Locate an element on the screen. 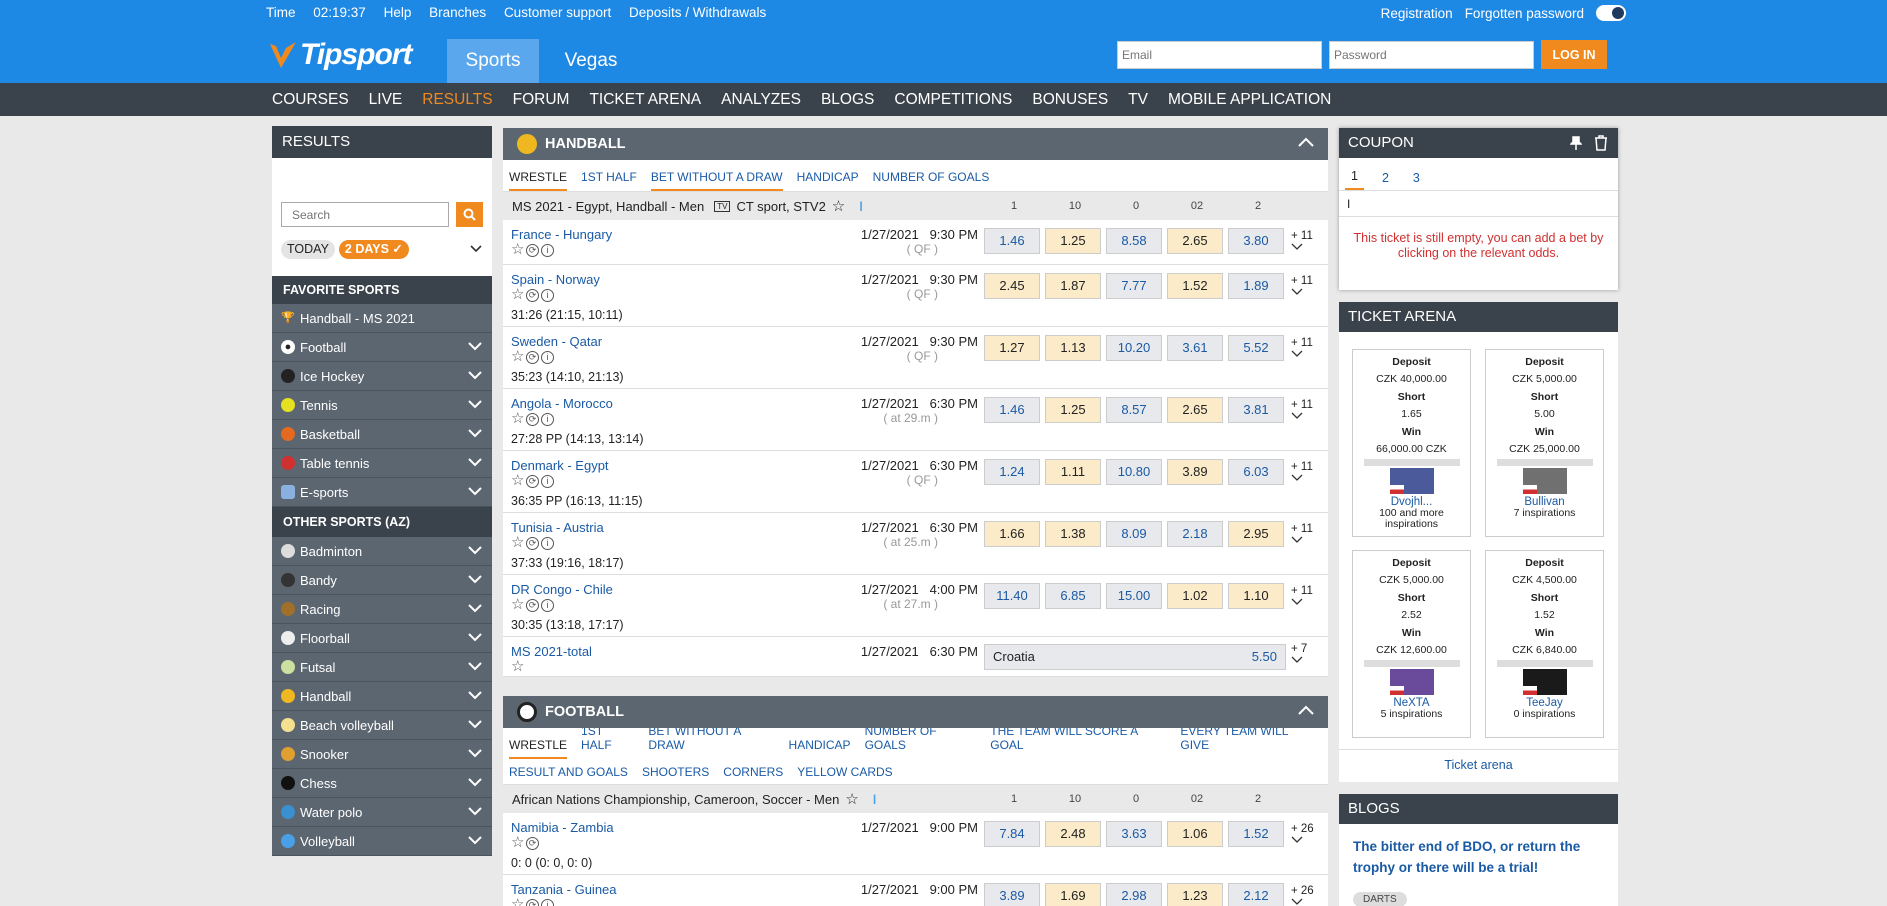 The image size is (1887, 906). sidebar-item-badminton: Badminton is located at coordinates (382, 551).